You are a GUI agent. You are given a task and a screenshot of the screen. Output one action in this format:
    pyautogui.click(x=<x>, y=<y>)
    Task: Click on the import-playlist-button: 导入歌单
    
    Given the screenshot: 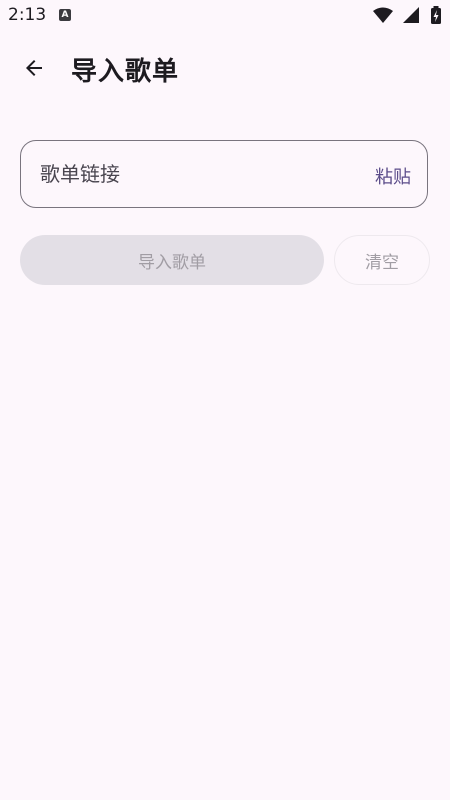 What is the action you would take?
    pyautogui.click(x=172, y=260)
    